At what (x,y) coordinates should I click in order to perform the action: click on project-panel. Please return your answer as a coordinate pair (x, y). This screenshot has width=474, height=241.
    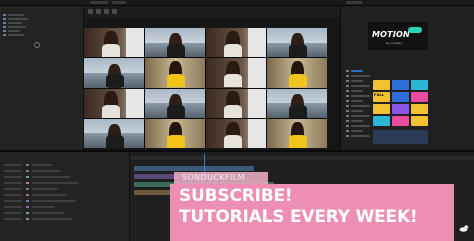
    Looking at the image, I should click on (42, 78).